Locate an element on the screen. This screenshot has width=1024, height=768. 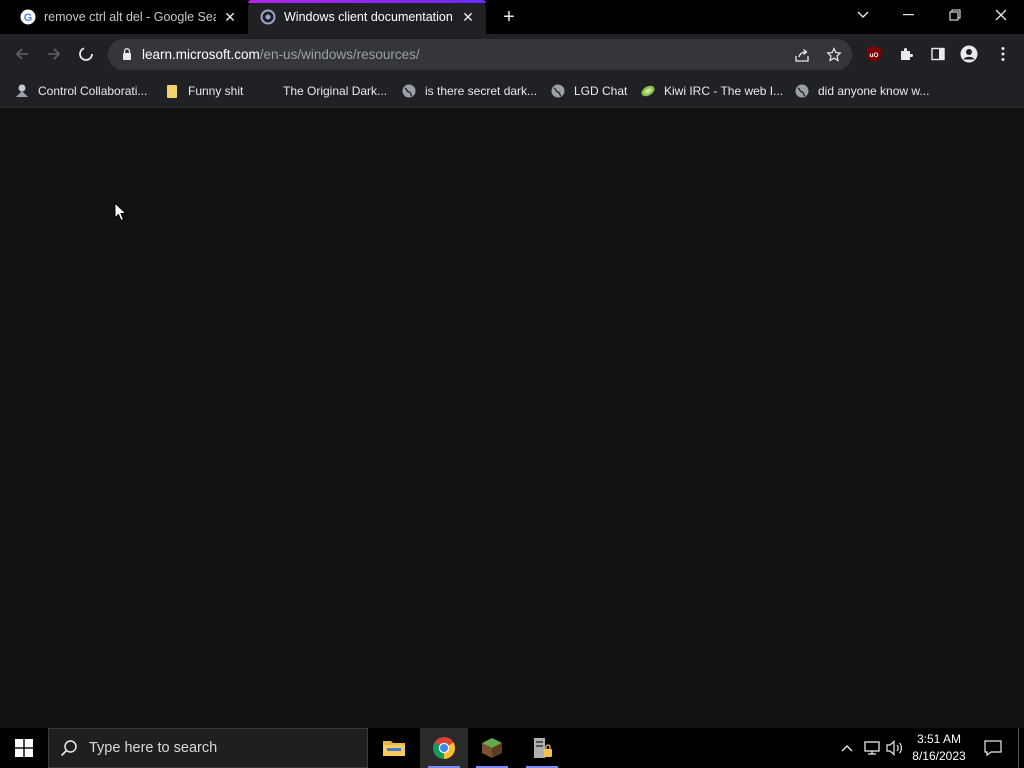
ublock-extension-icon: uO is located at coordinates (874, 54).